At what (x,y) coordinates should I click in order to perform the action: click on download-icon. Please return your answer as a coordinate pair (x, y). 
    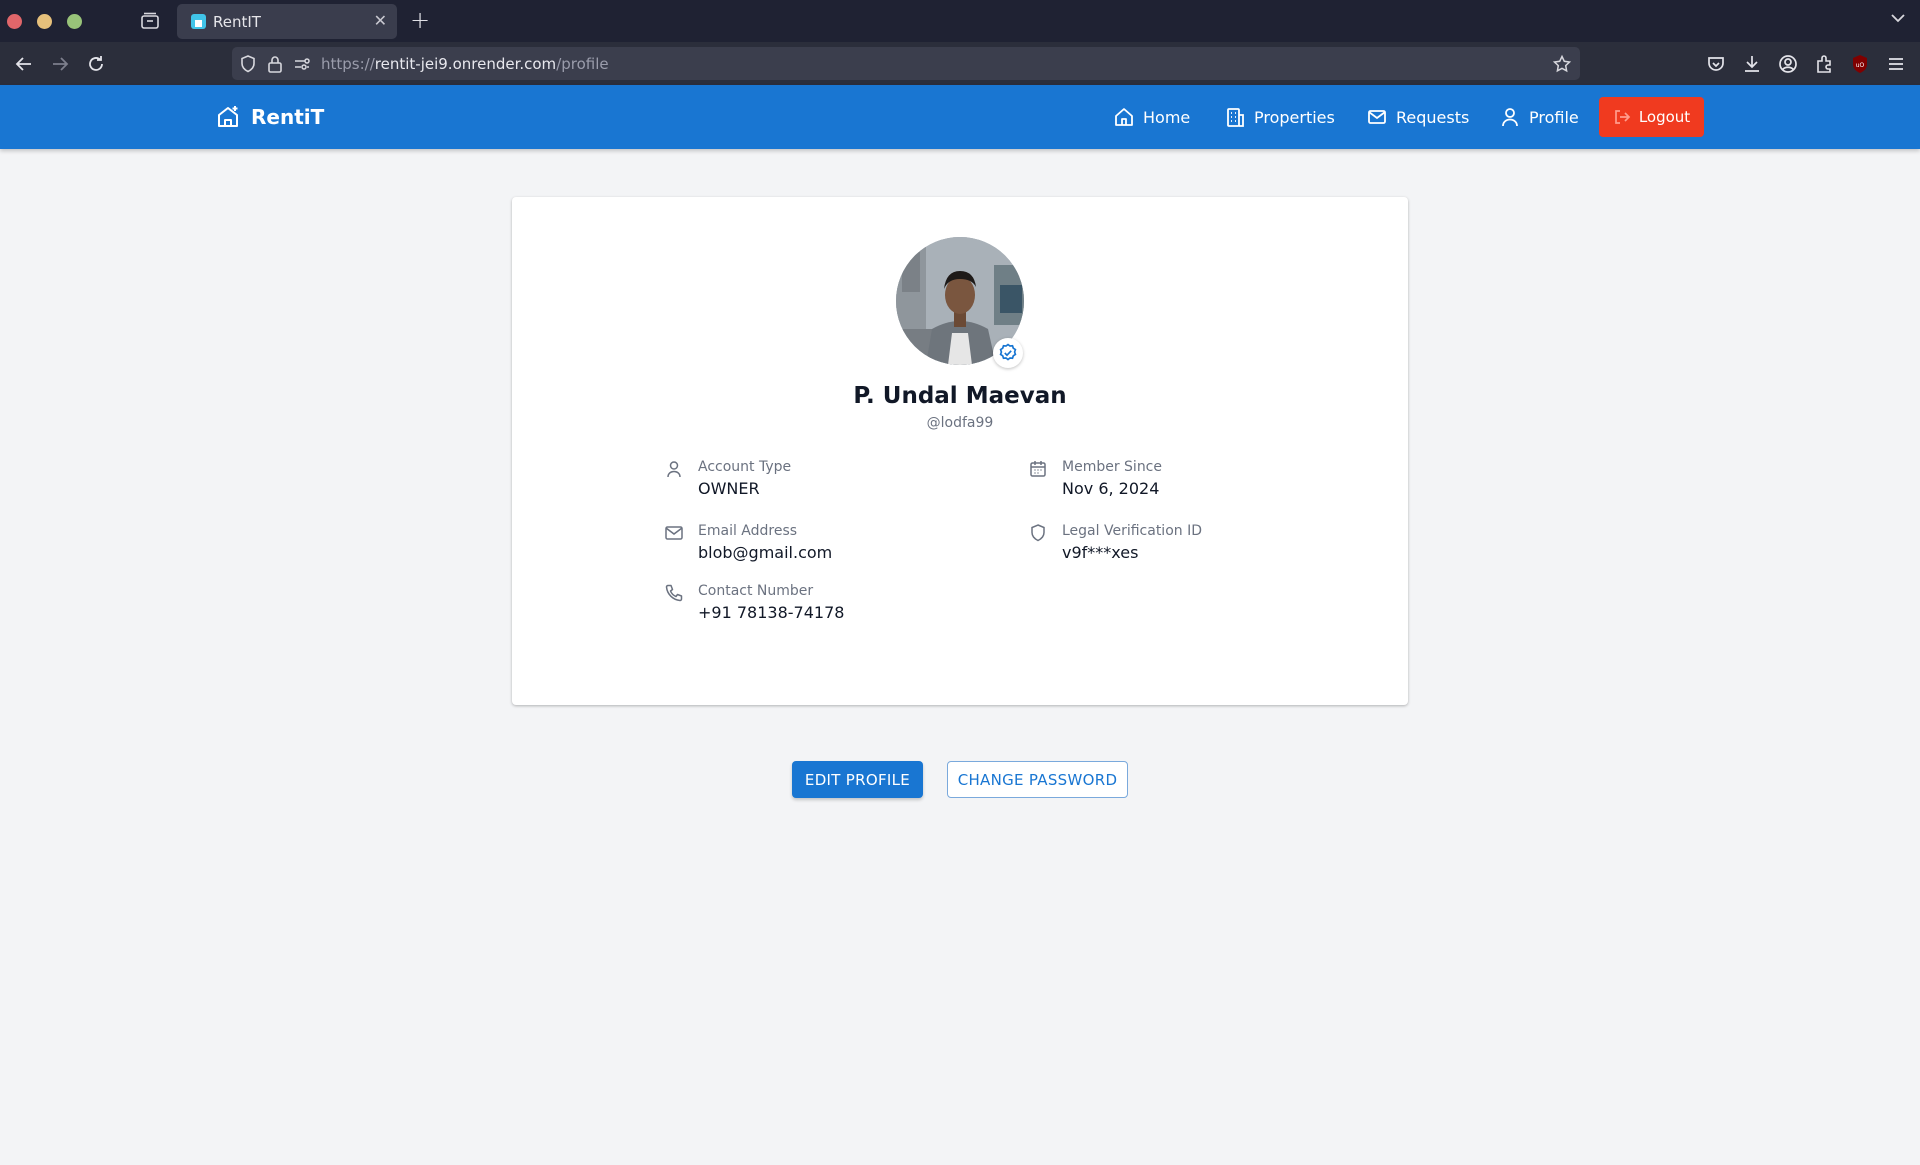
    Looking at the image, I should click on (1752, 64).